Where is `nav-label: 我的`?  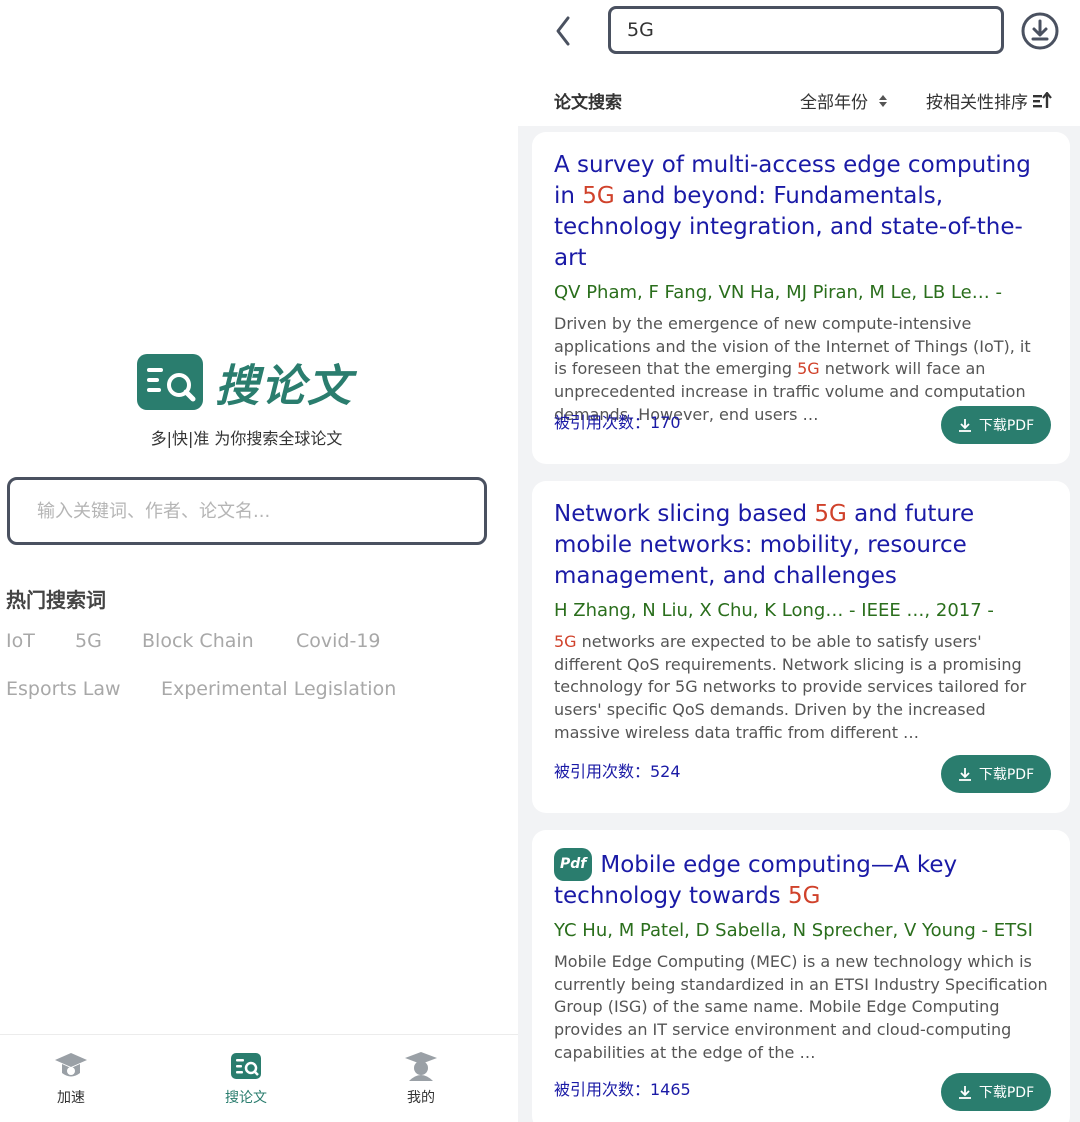
nav-label: 我的 is located at coordinates (421, 1098).